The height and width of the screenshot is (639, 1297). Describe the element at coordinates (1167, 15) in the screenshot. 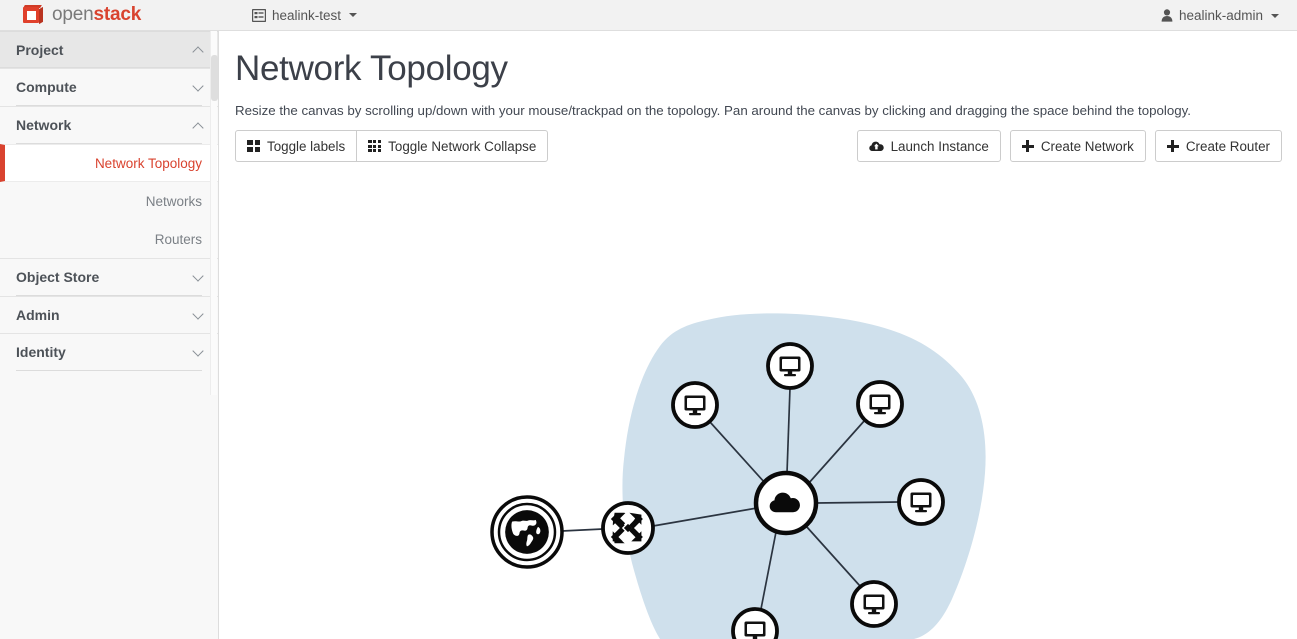

I see `user-icon` at that location.